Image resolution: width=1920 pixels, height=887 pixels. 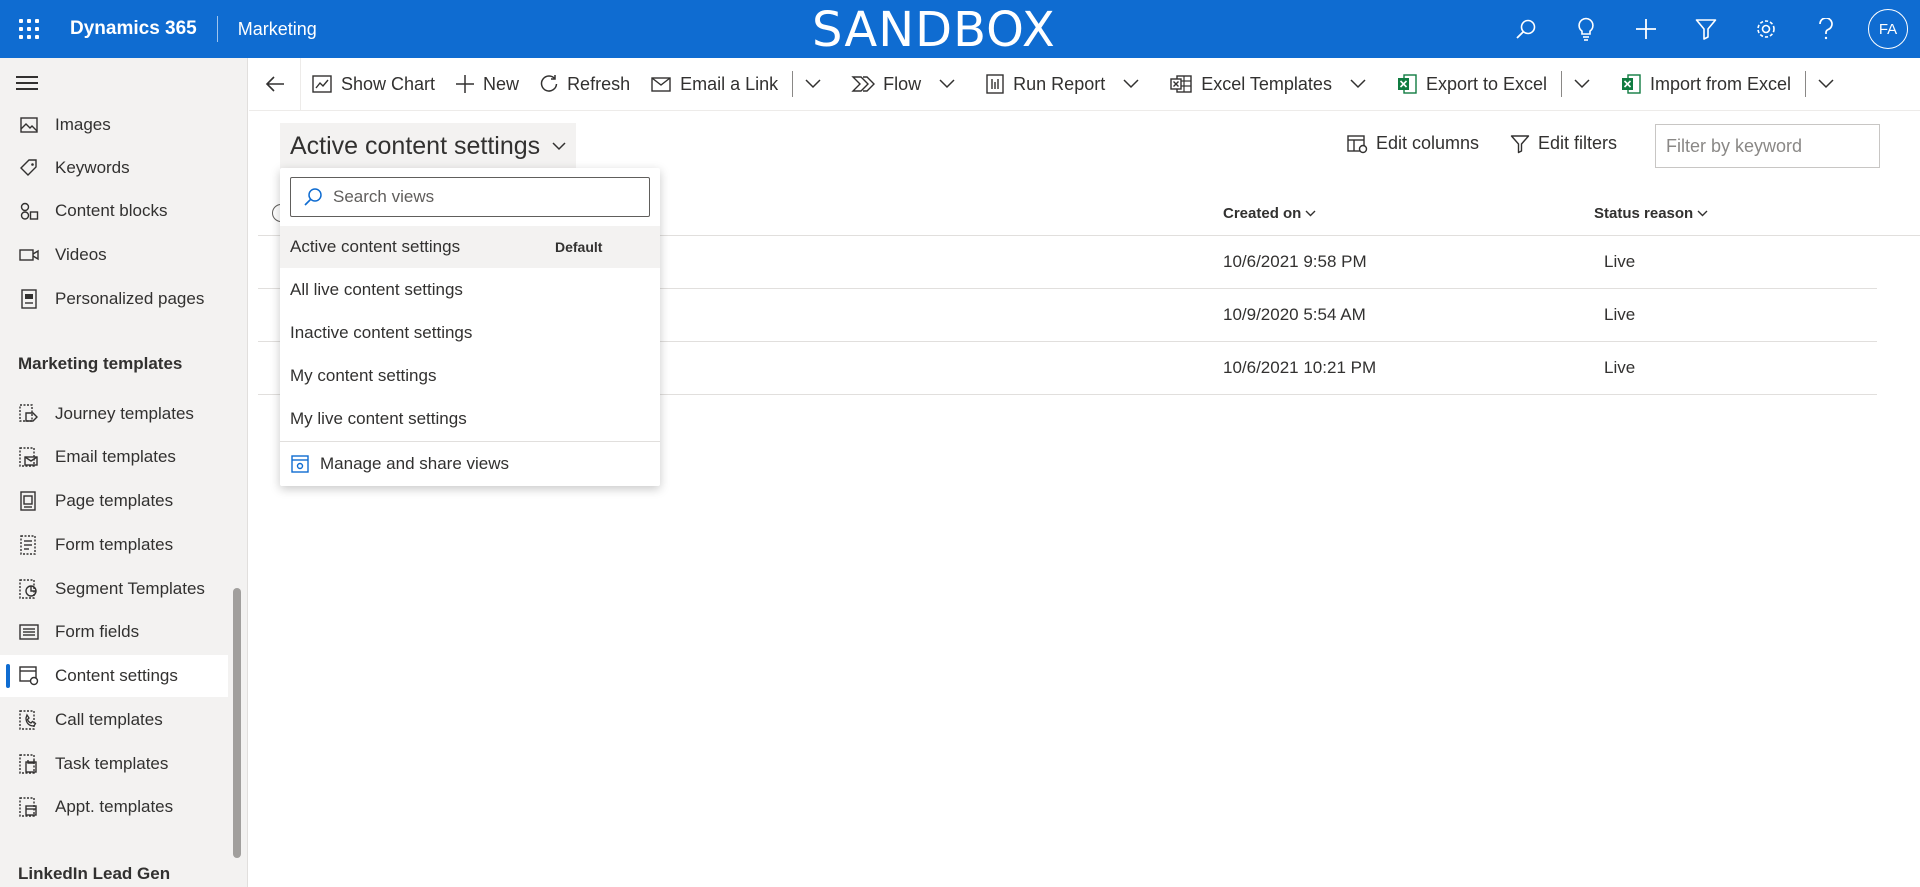 What do you see at coordinates (1582, 84) in the screenshot?
I see `export-excel-chevron` at bounding box center [1582, 84].